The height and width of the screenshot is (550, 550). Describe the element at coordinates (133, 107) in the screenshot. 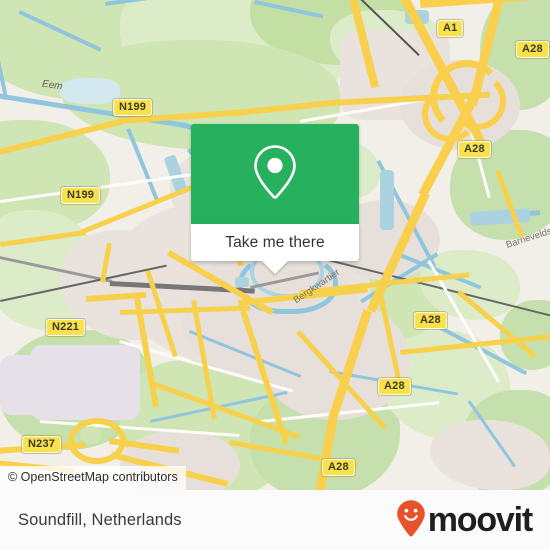

I see `road-shield-n199-1: N199` at that location.